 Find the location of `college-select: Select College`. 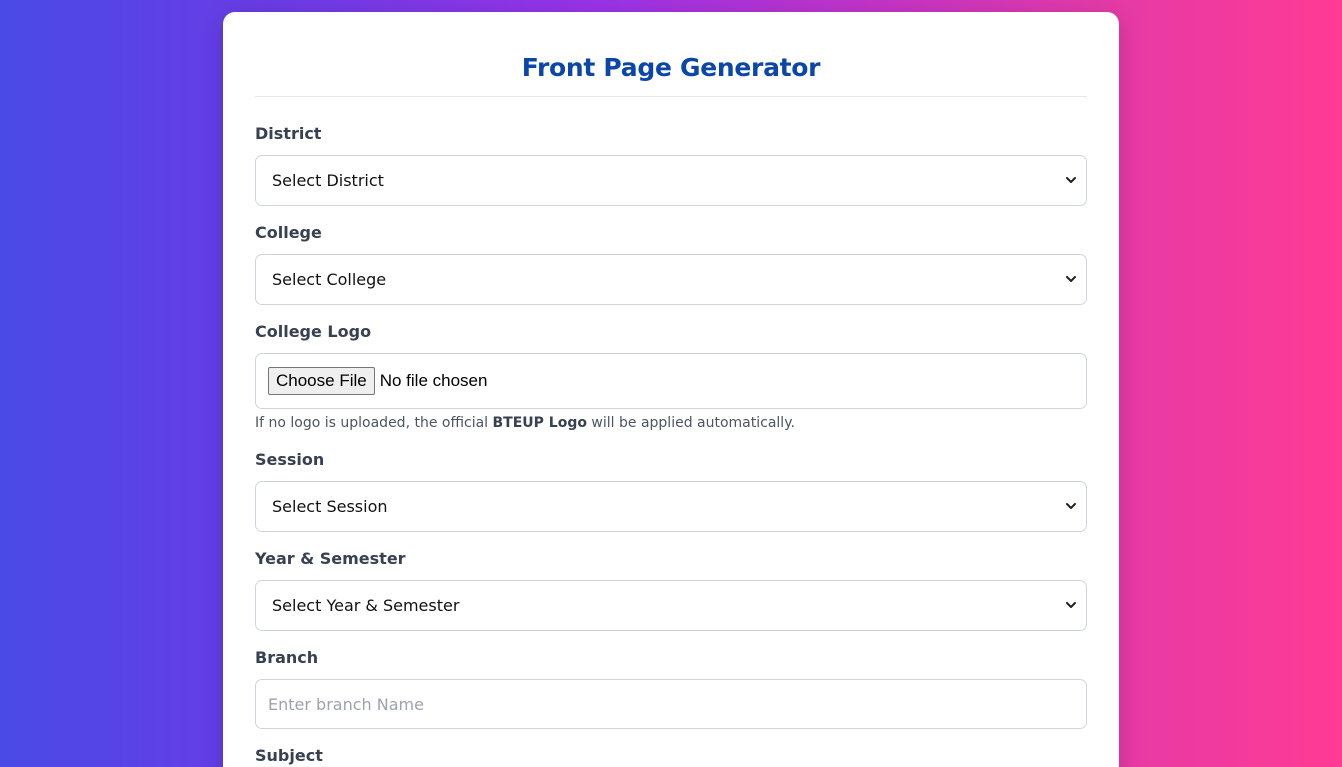

college-select: Select College is located at coordinates (671, 279).